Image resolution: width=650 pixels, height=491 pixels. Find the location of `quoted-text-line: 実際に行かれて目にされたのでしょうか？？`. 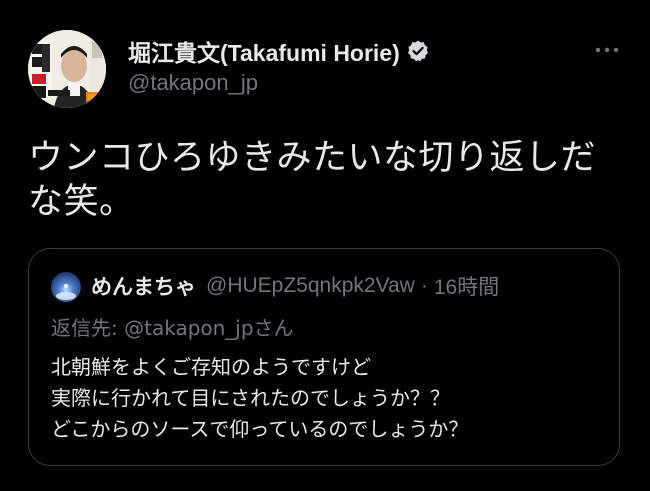

quoted-text-line: 実際に行かれて目にされたのでしょうか？？ is located at coordinates (250, 398).